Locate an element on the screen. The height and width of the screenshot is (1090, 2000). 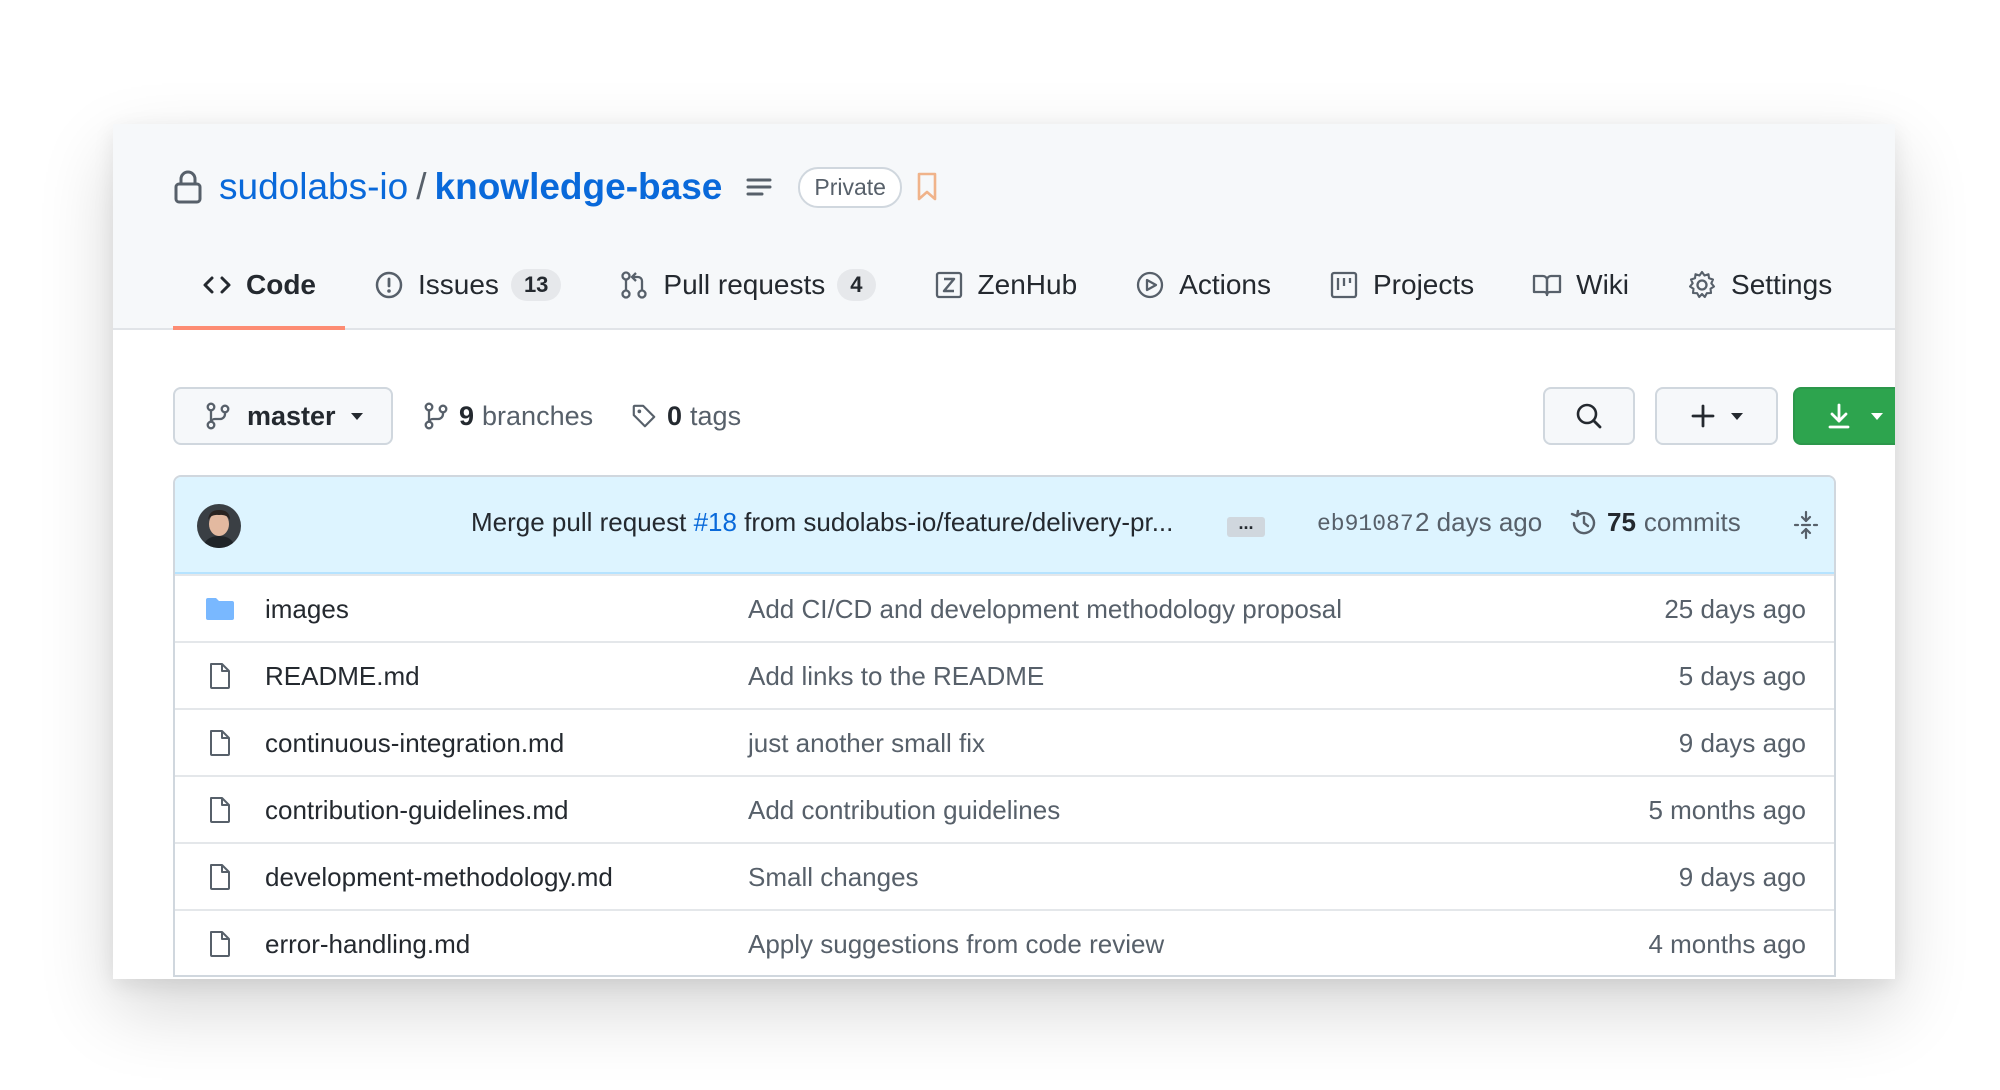
tab-wiki: Wiki is located at coordinates (1580, 285).